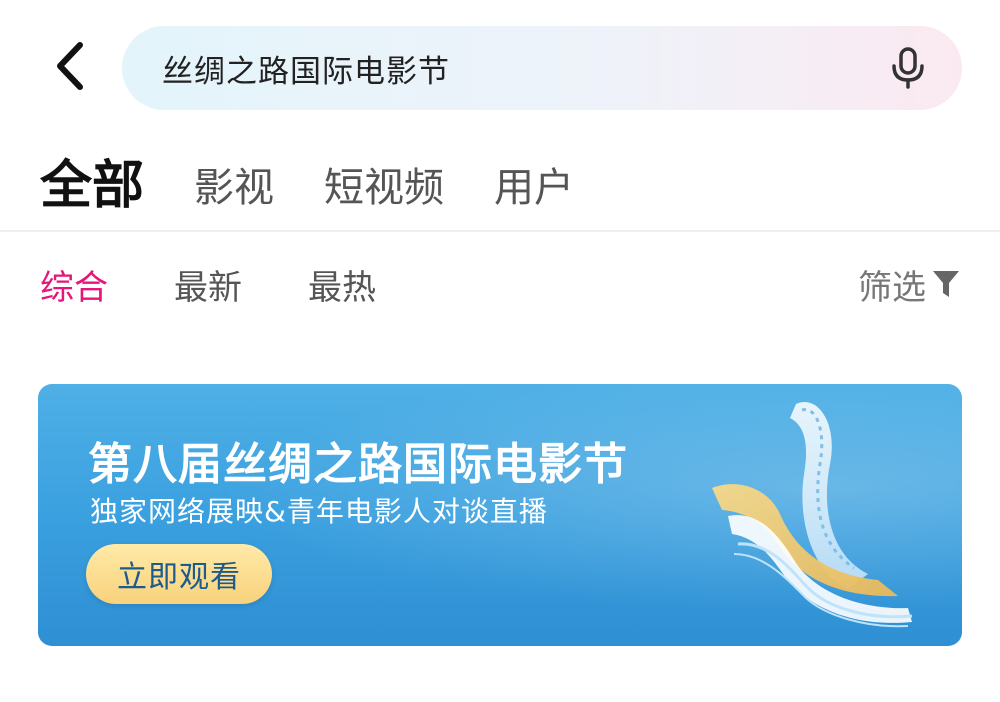  I want to click on tab-users: 用户, so click(534, 194).